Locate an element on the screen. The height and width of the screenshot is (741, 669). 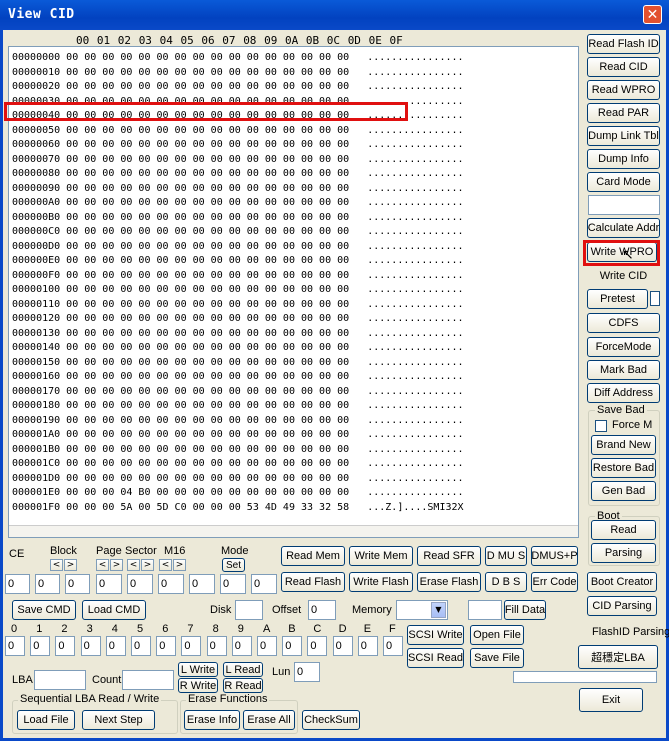
sector-left-arrow: < is located at coordinates (133, 565).